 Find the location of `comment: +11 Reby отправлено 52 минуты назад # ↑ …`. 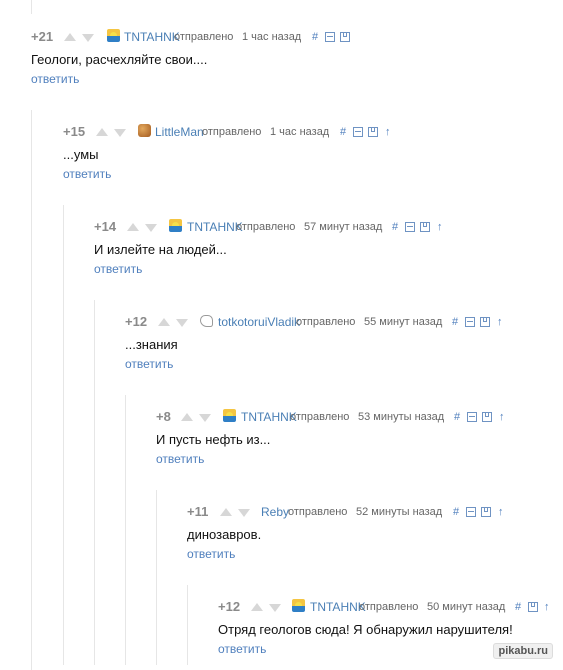

comment: +11 Reby отправлено 52 минуты назад # ↑ … is located at coordinates (372, 532).